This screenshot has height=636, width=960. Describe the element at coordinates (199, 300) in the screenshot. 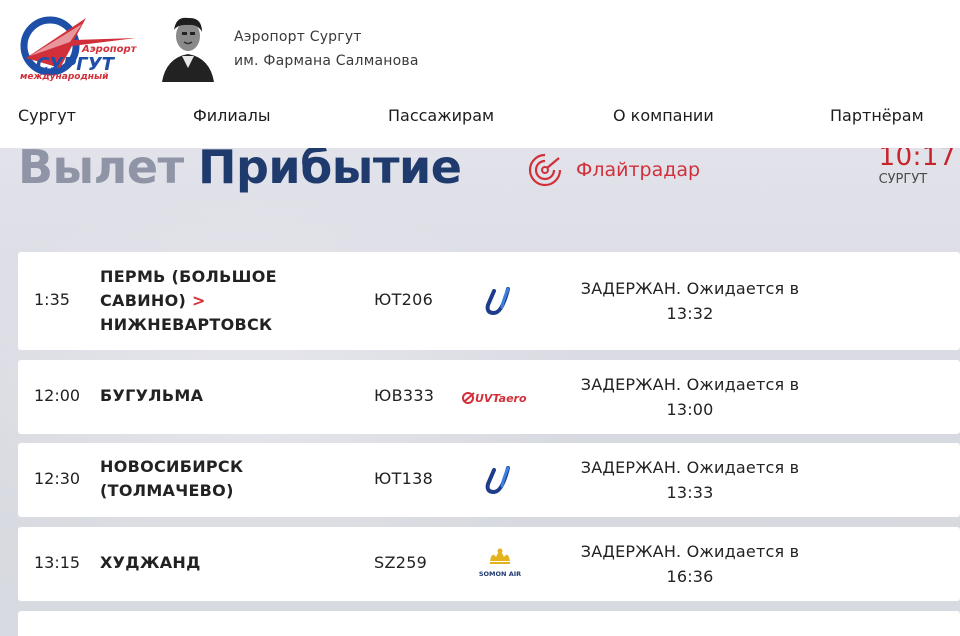

I see `route-arrow: >` at that location.